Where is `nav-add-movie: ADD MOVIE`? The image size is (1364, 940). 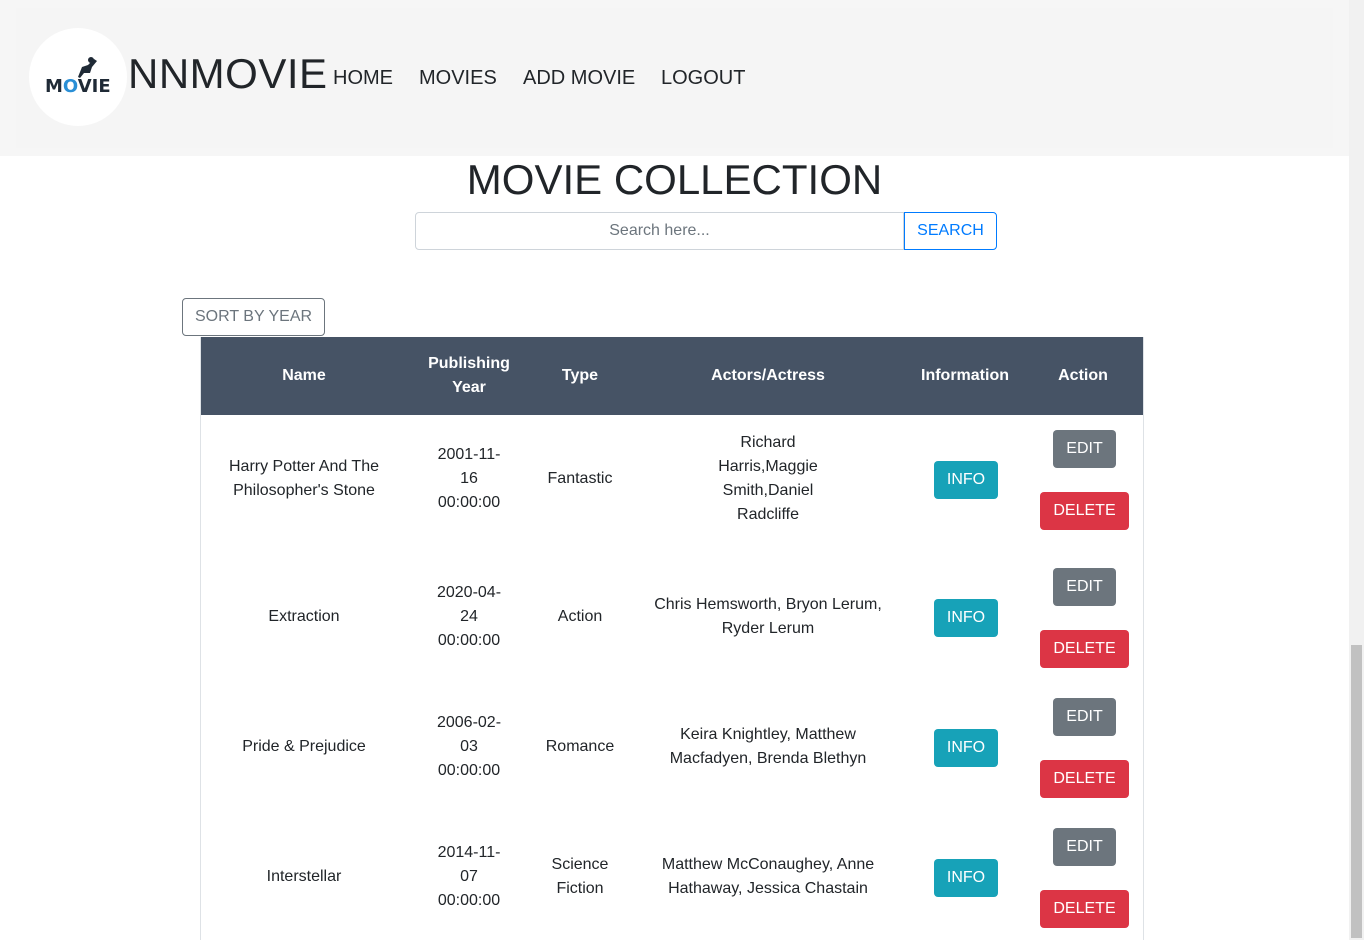
nav-add-movie: ADD MOVIE is located at coordinates (579, 78).